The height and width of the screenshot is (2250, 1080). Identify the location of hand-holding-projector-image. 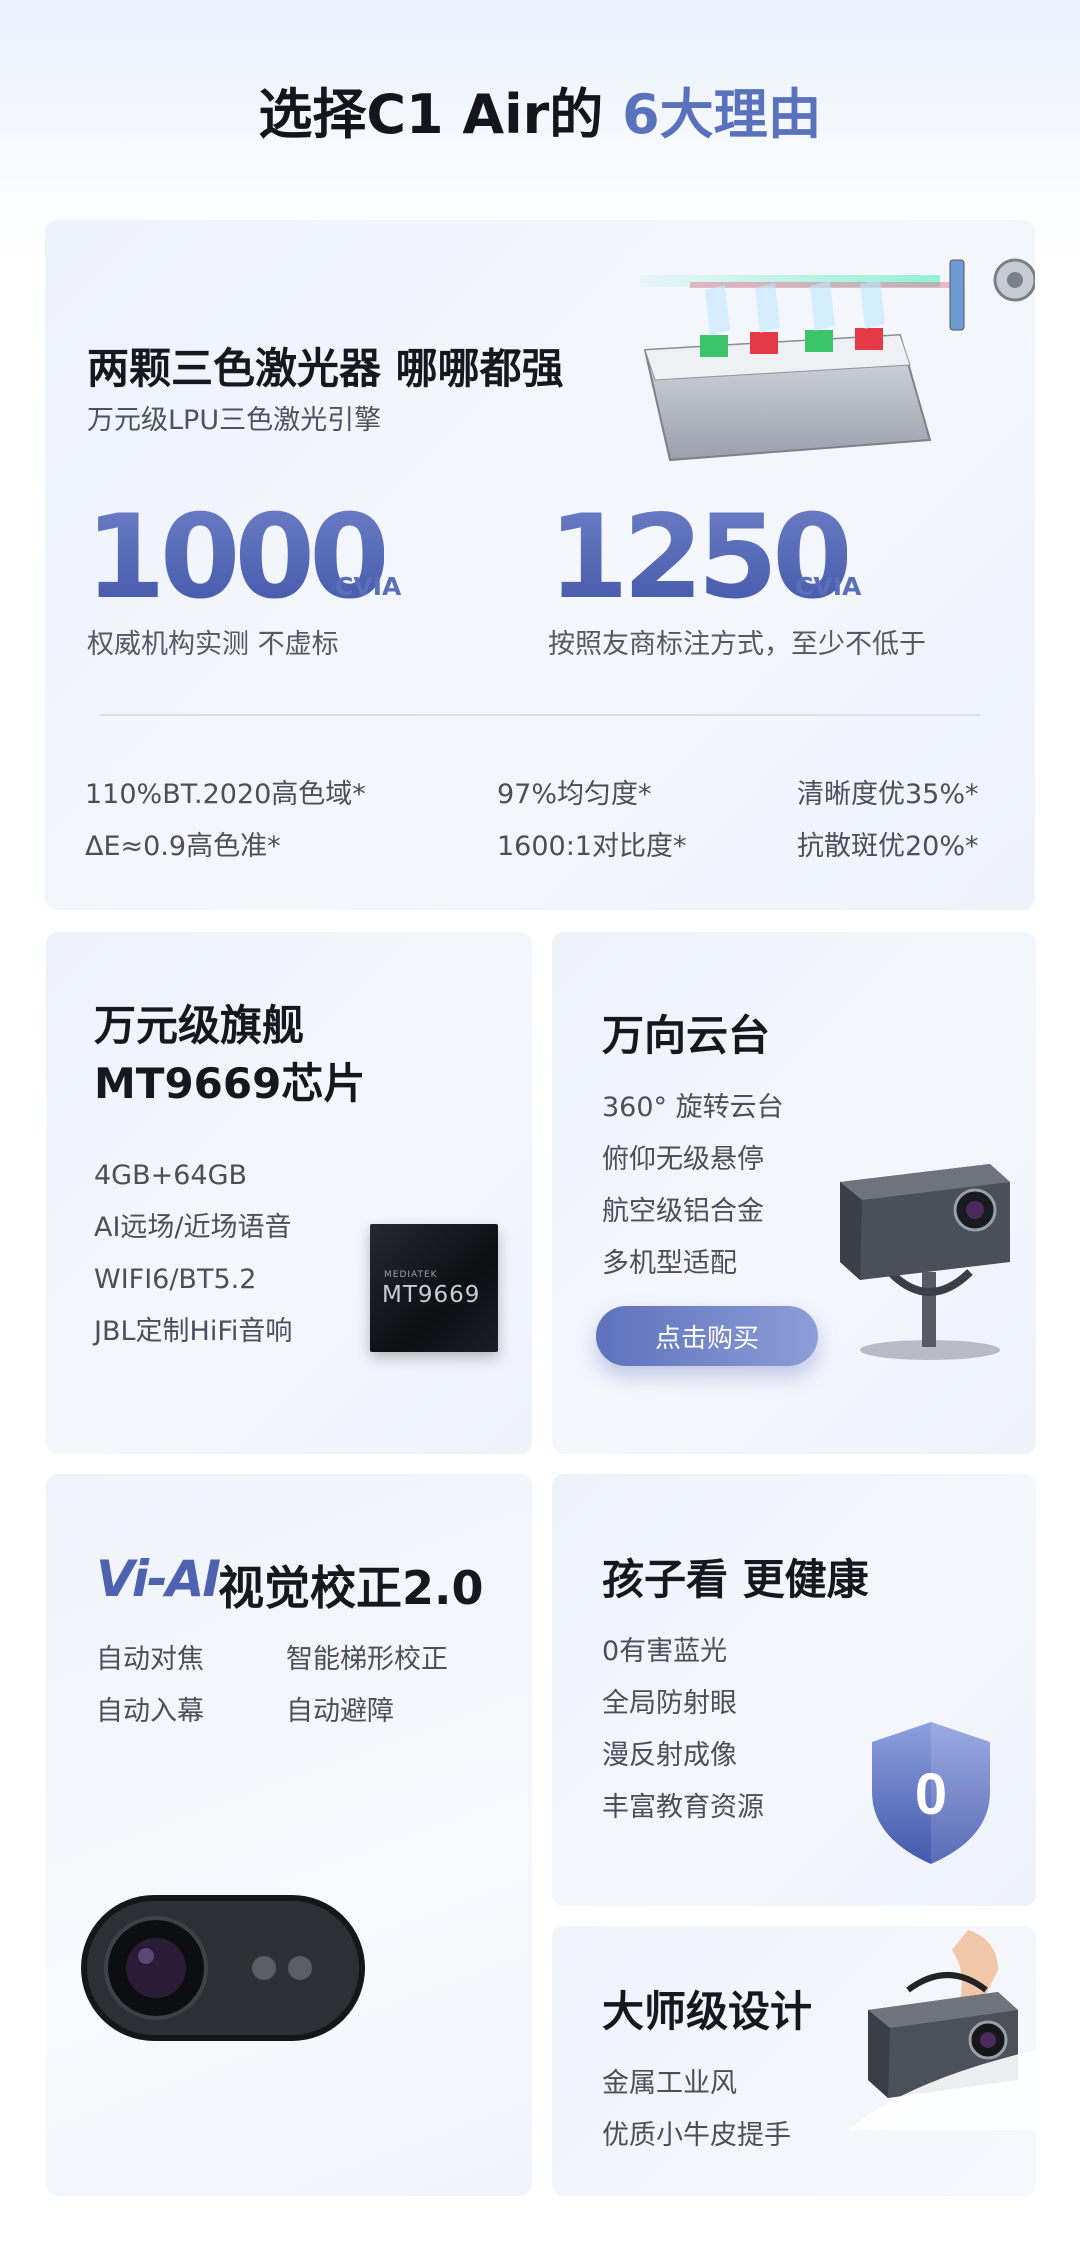
(942, 2030).